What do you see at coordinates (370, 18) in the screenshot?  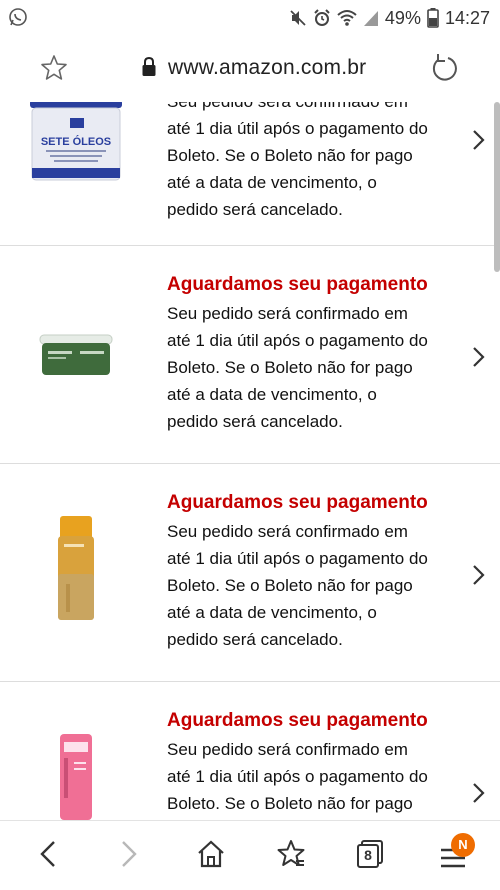 I see `signal-icon` at bounding box center [370, 18].